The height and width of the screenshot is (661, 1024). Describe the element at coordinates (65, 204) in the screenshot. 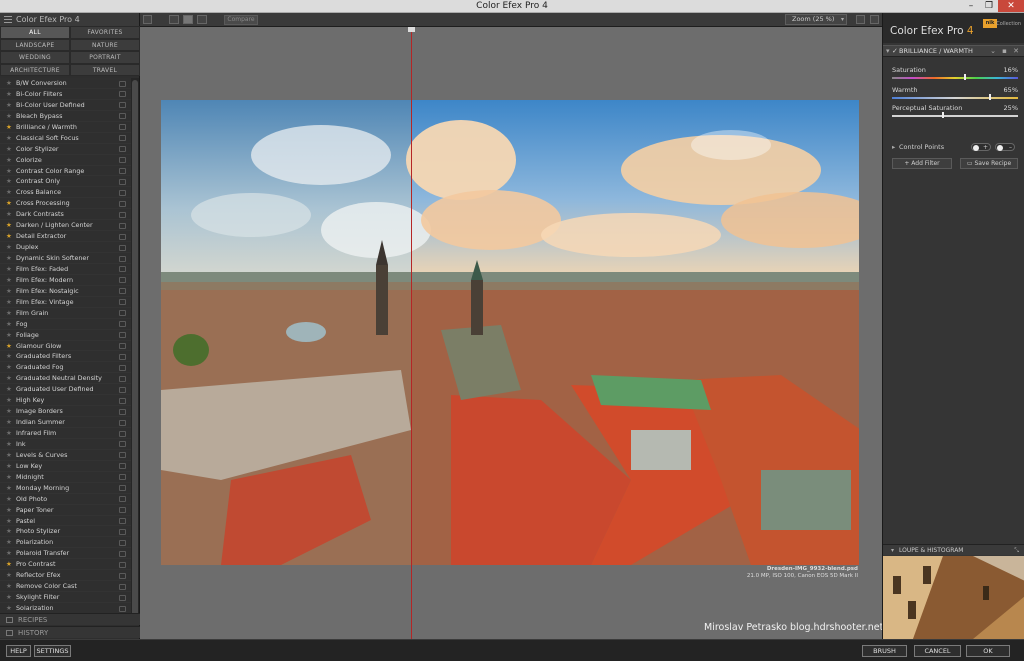

I see `filter-list-item: ★ Cross Processing` at that location.